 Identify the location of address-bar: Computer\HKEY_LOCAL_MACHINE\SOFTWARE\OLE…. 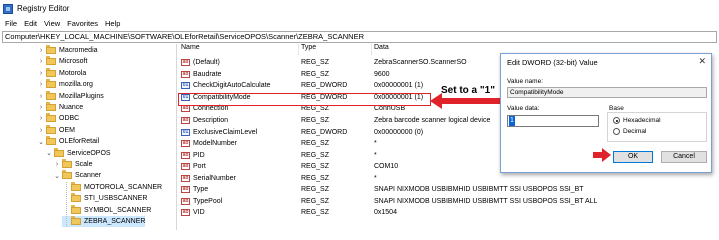
(359, 37).